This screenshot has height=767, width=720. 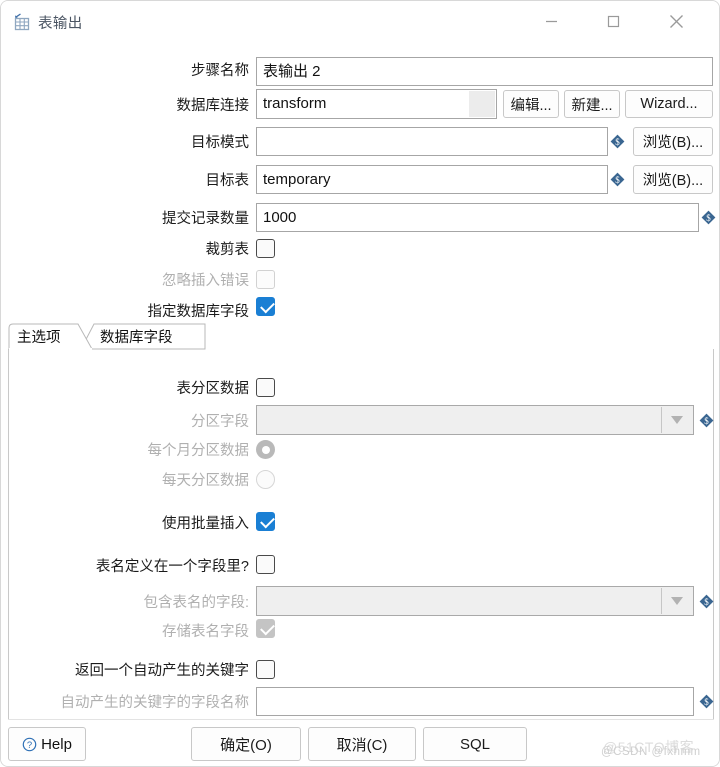 What do you see at coordinates (136, 337) in the screenshot?
I see `tab-db-fields-label: 数据库字段` at bounding box center [136, 337].